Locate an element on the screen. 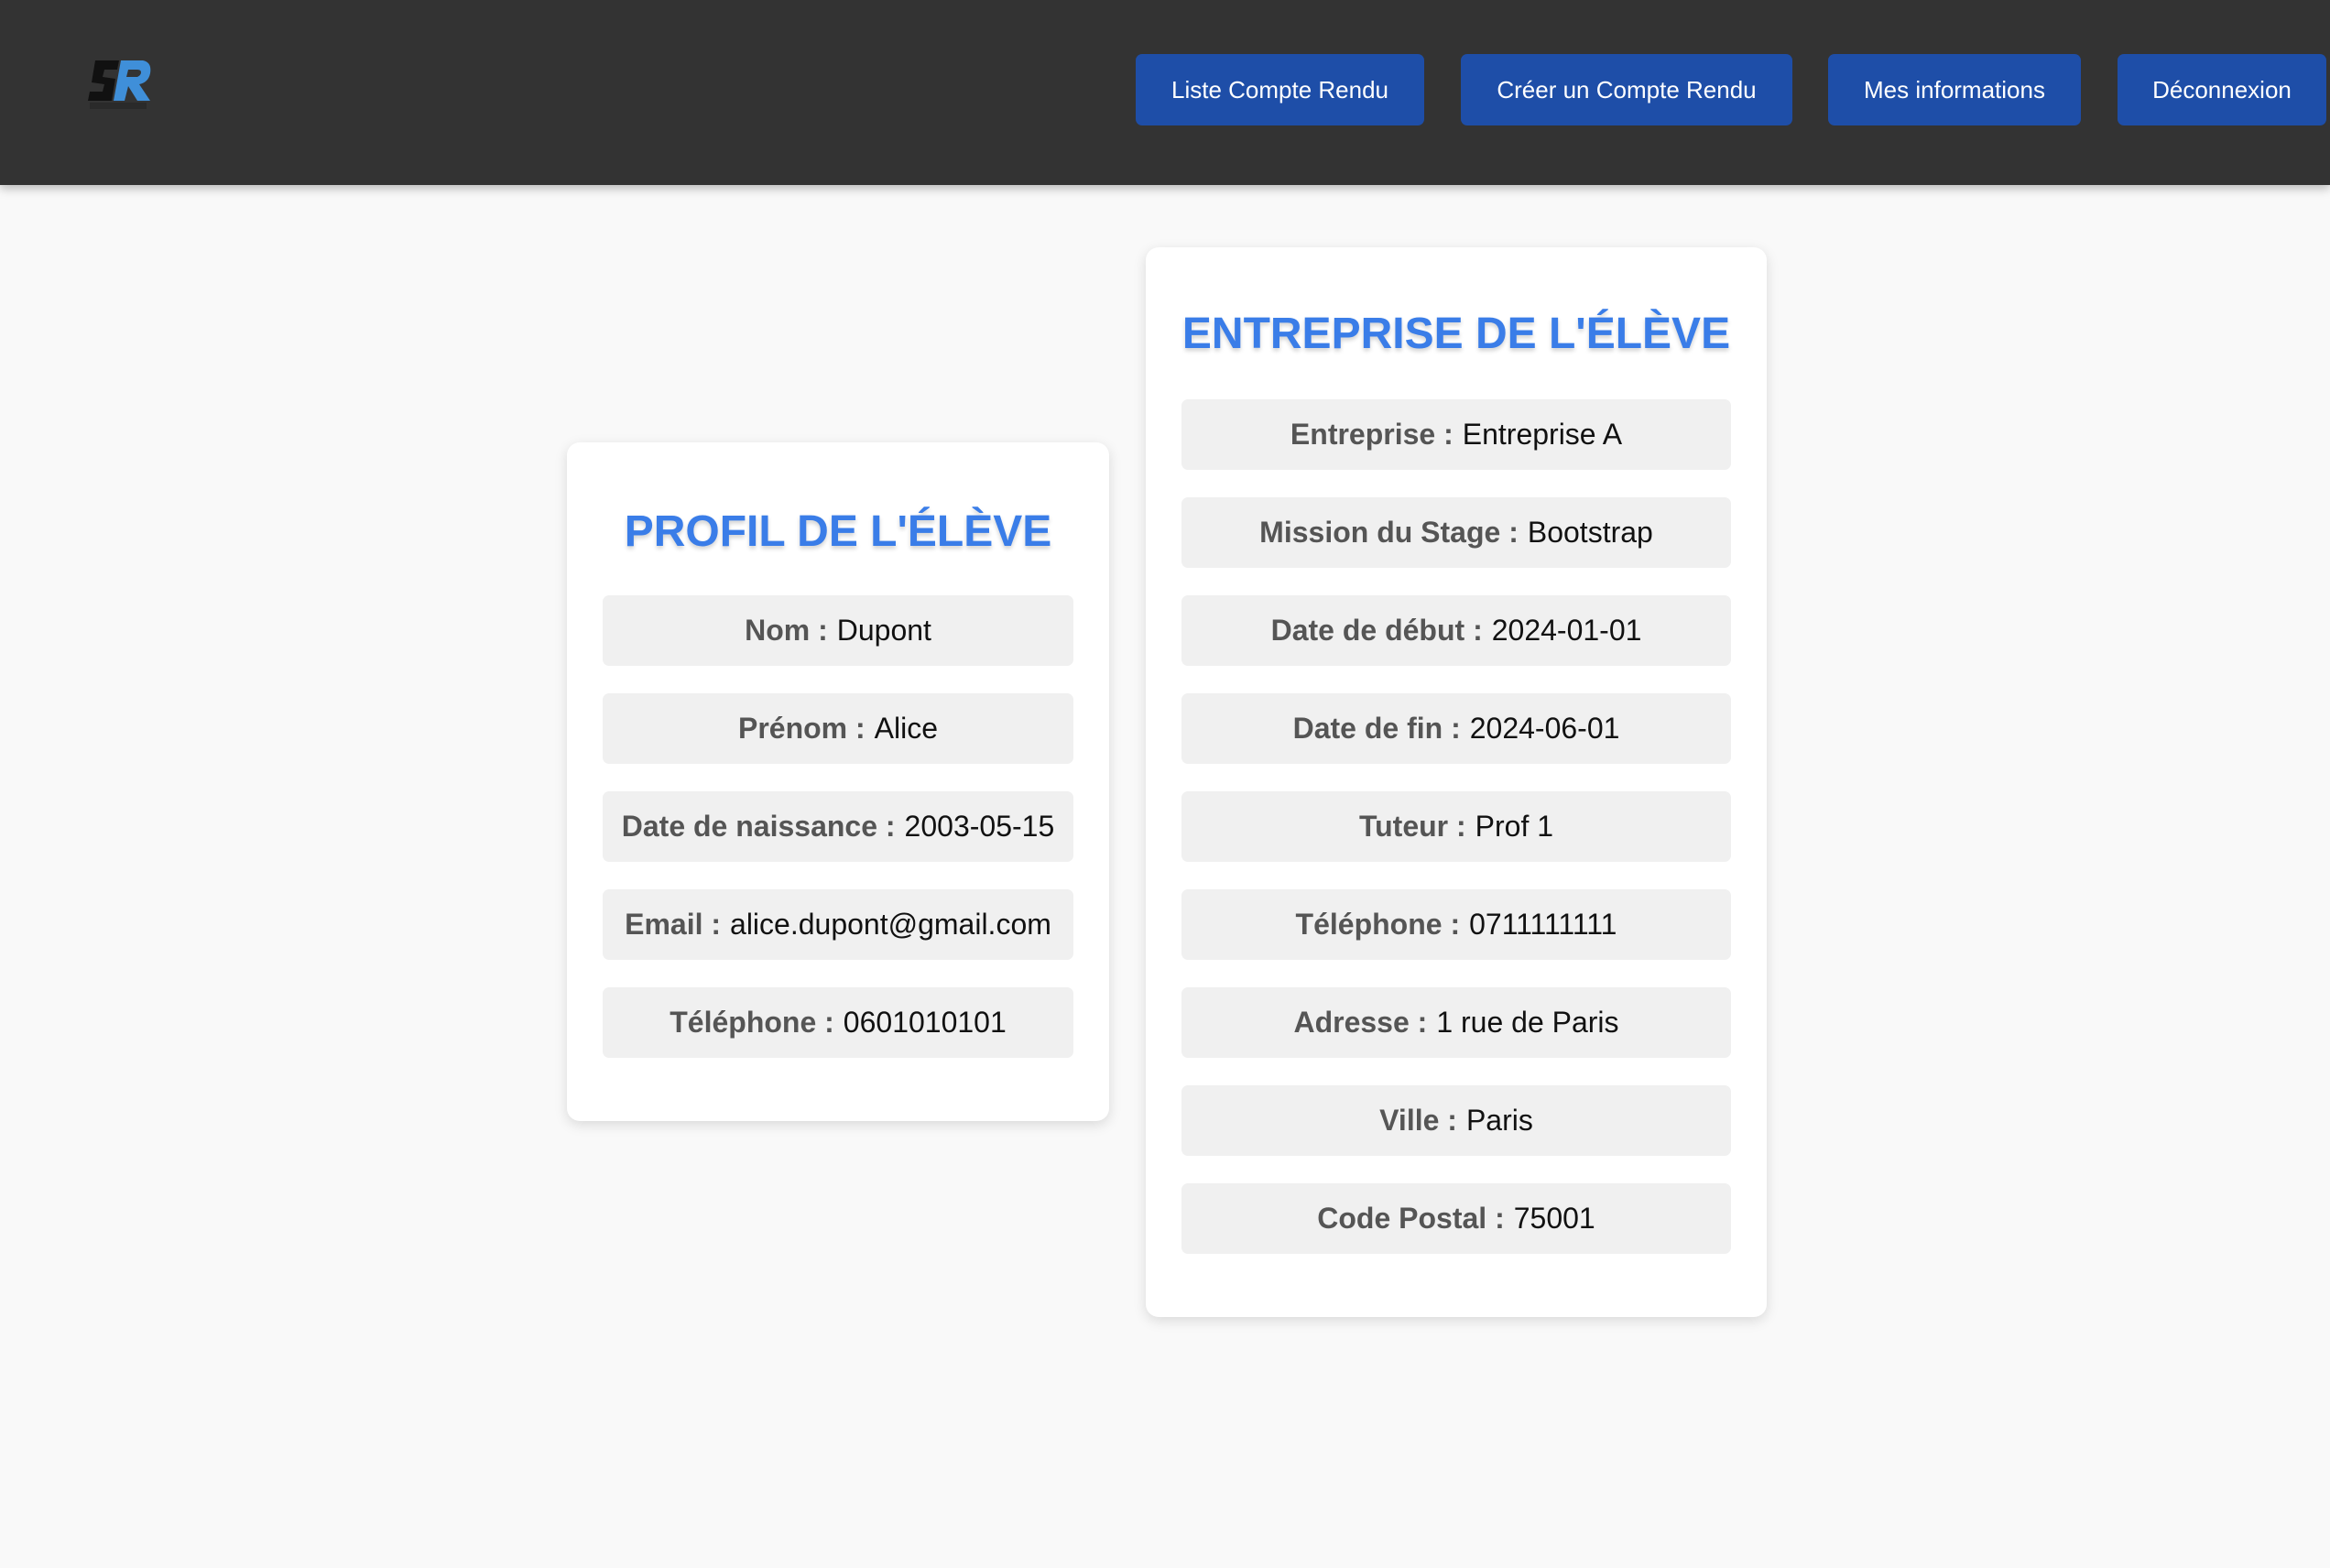 The height and width of the screenshot is (1568, 2330). company-field-tuteur: Tuteur : Prof 1 is located at coordinates (1456, 826).